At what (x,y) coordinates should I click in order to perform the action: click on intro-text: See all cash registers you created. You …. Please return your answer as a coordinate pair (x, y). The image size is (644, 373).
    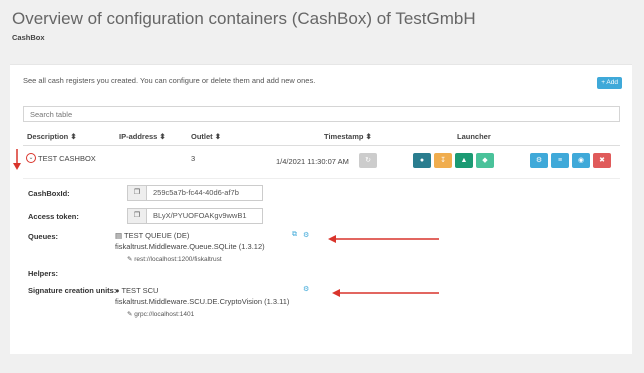
    Looking at the image, I should click on (169, 80).